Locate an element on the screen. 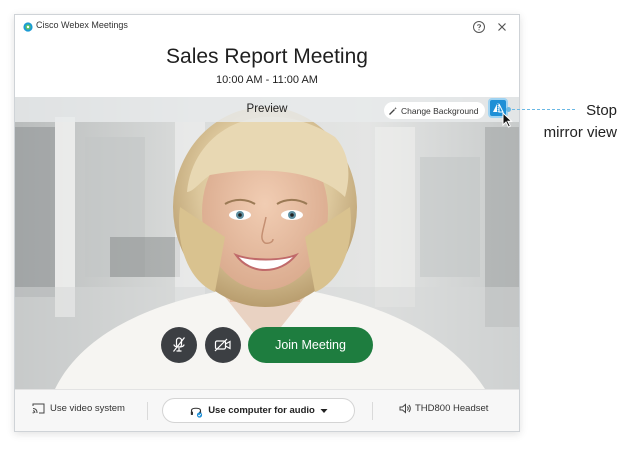 Image resolution: width=625 pixels, height=450 pixels. speaker-device-button: THD800 Headset is located at coordinates (443, 408).